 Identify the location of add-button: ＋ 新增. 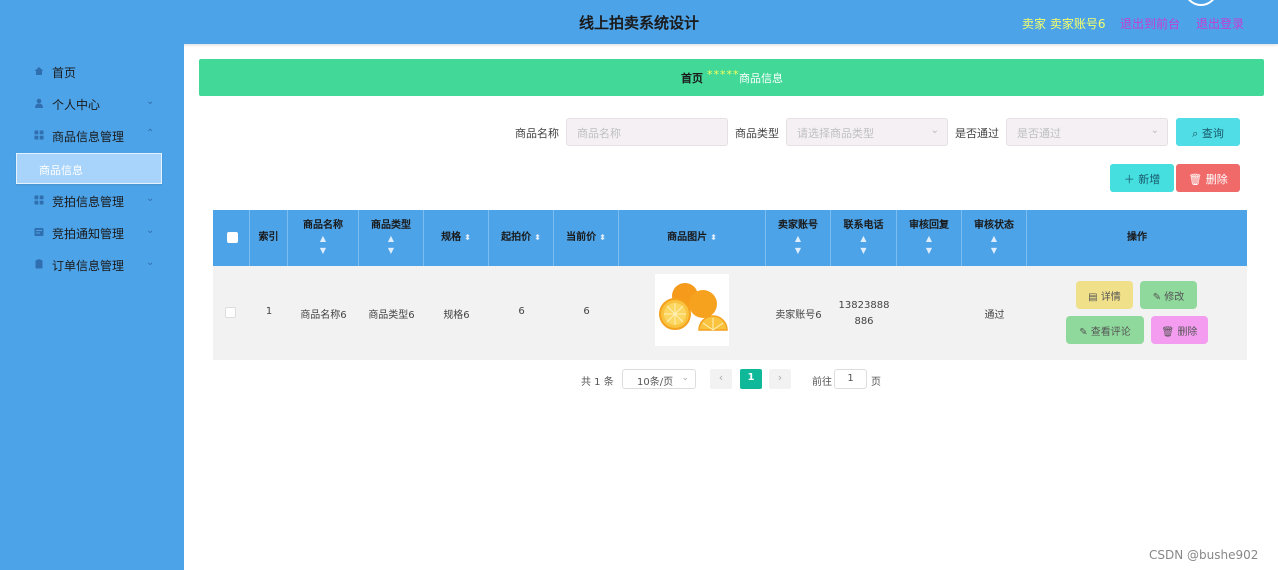
(1142, 178).